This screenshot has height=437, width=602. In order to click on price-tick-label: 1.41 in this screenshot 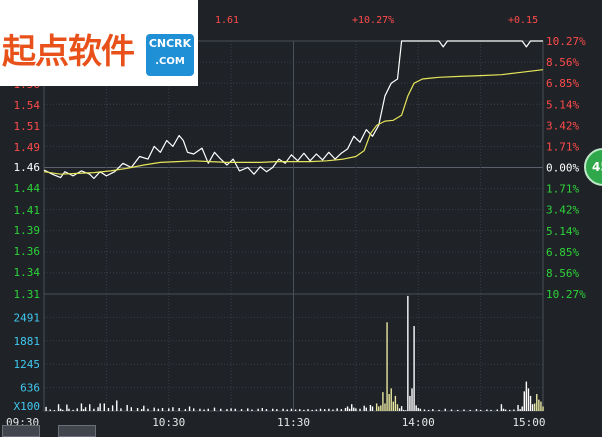, I will do `click(27, 210)`.